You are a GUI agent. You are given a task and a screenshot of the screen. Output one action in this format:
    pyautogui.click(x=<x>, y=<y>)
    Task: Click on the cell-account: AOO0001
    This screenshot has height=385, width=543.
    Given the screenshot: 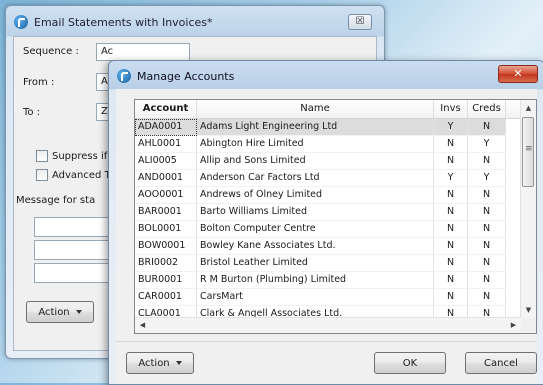 What is the action you would take?
    pyautogui.click(x=166, y=195)
    